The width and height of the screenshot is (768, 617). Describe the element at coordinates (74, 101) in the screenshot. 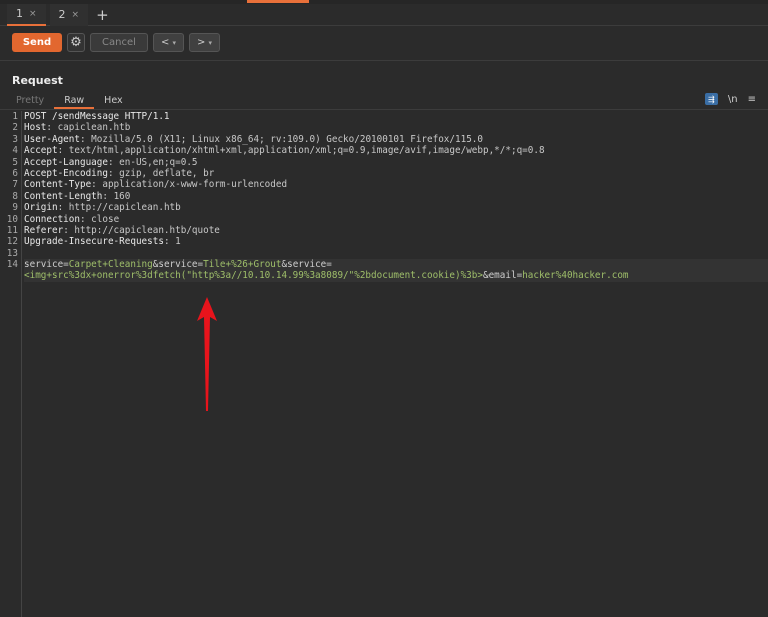

I see `tab-raw: Raw` at that location.